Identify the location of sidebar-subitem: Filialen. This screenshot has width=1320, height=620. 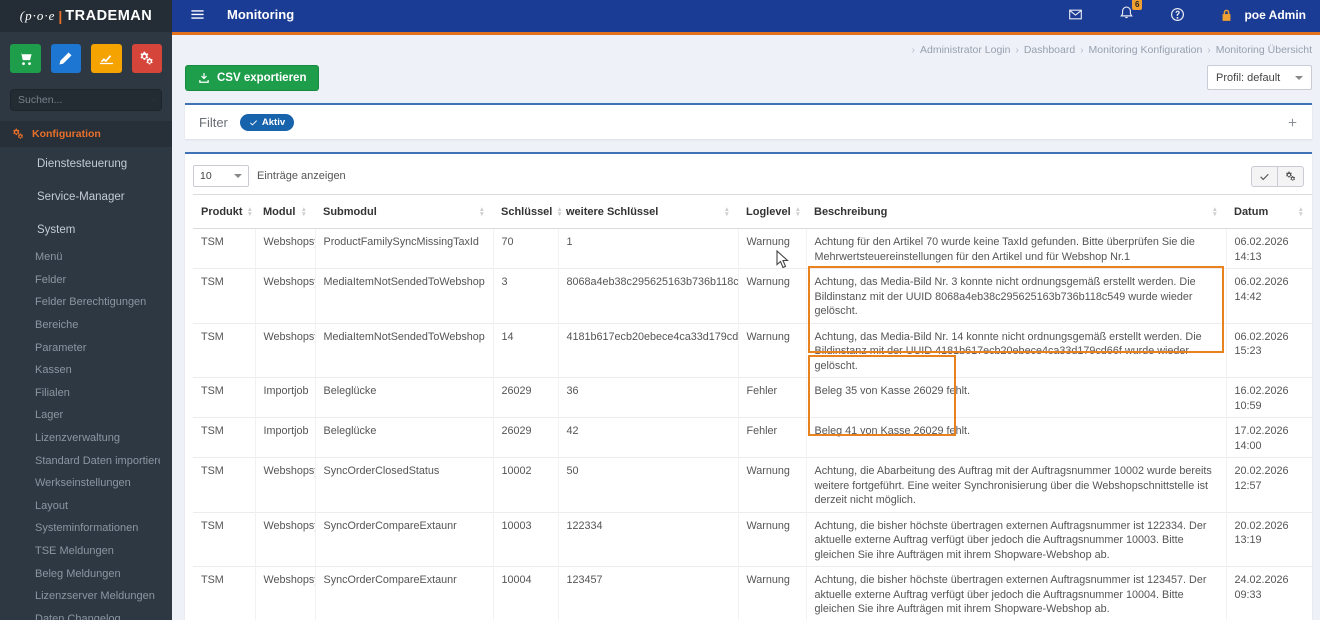
(86, 393).